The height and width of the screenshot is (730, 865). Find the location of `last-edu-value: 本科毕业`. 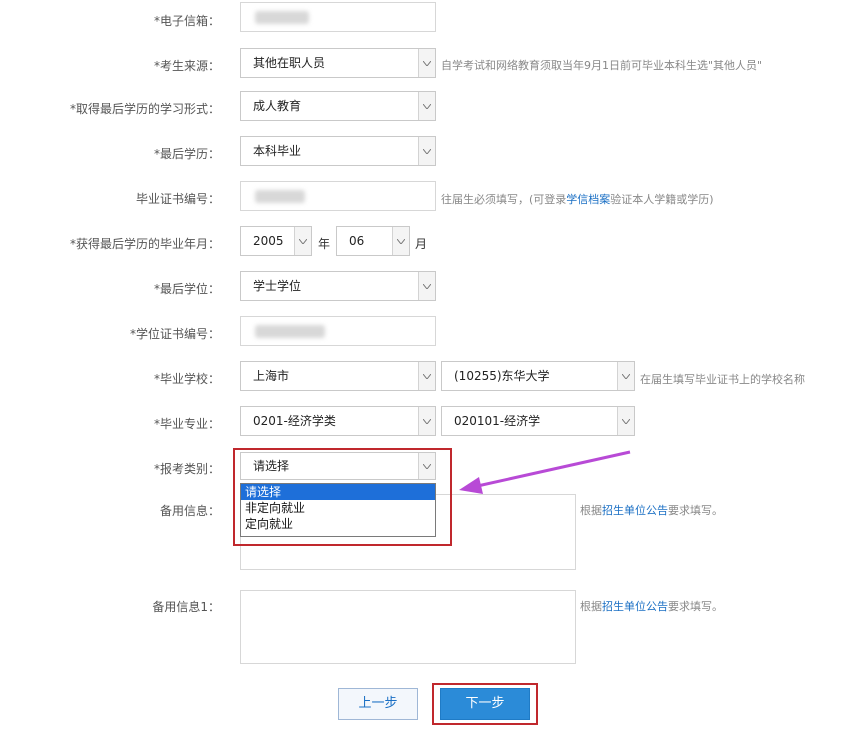

last-edu-value: 本科毕业 is located at coordinates (277, 151).